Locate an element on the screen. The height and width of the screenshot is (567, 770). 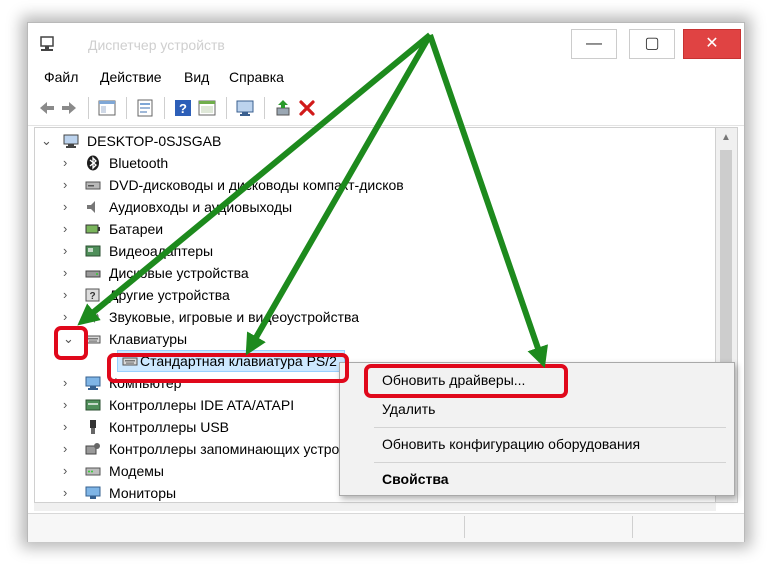
status-bar is located at coordinates (386, 527).